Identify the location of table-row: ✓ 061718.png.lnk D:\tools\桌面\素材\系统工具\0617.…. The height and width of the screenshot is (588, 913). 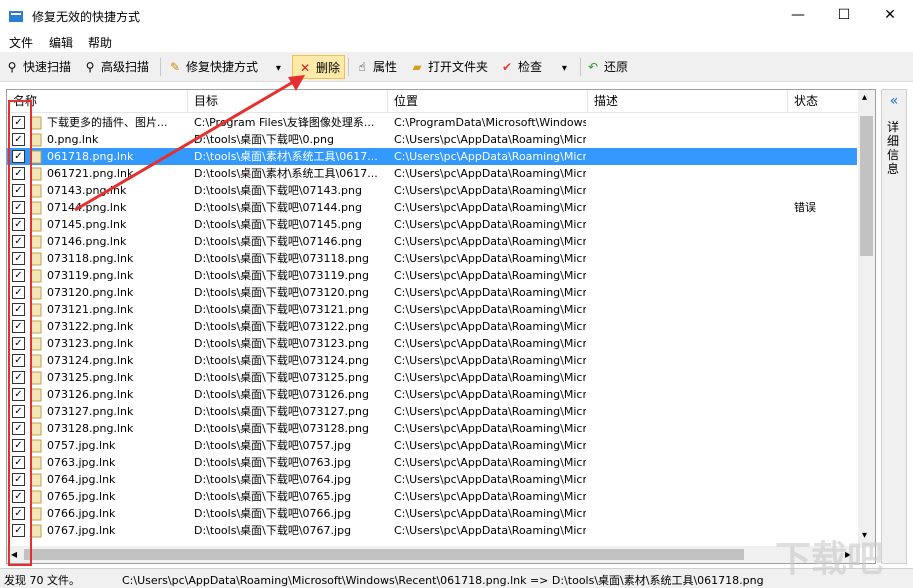
(432, 156).